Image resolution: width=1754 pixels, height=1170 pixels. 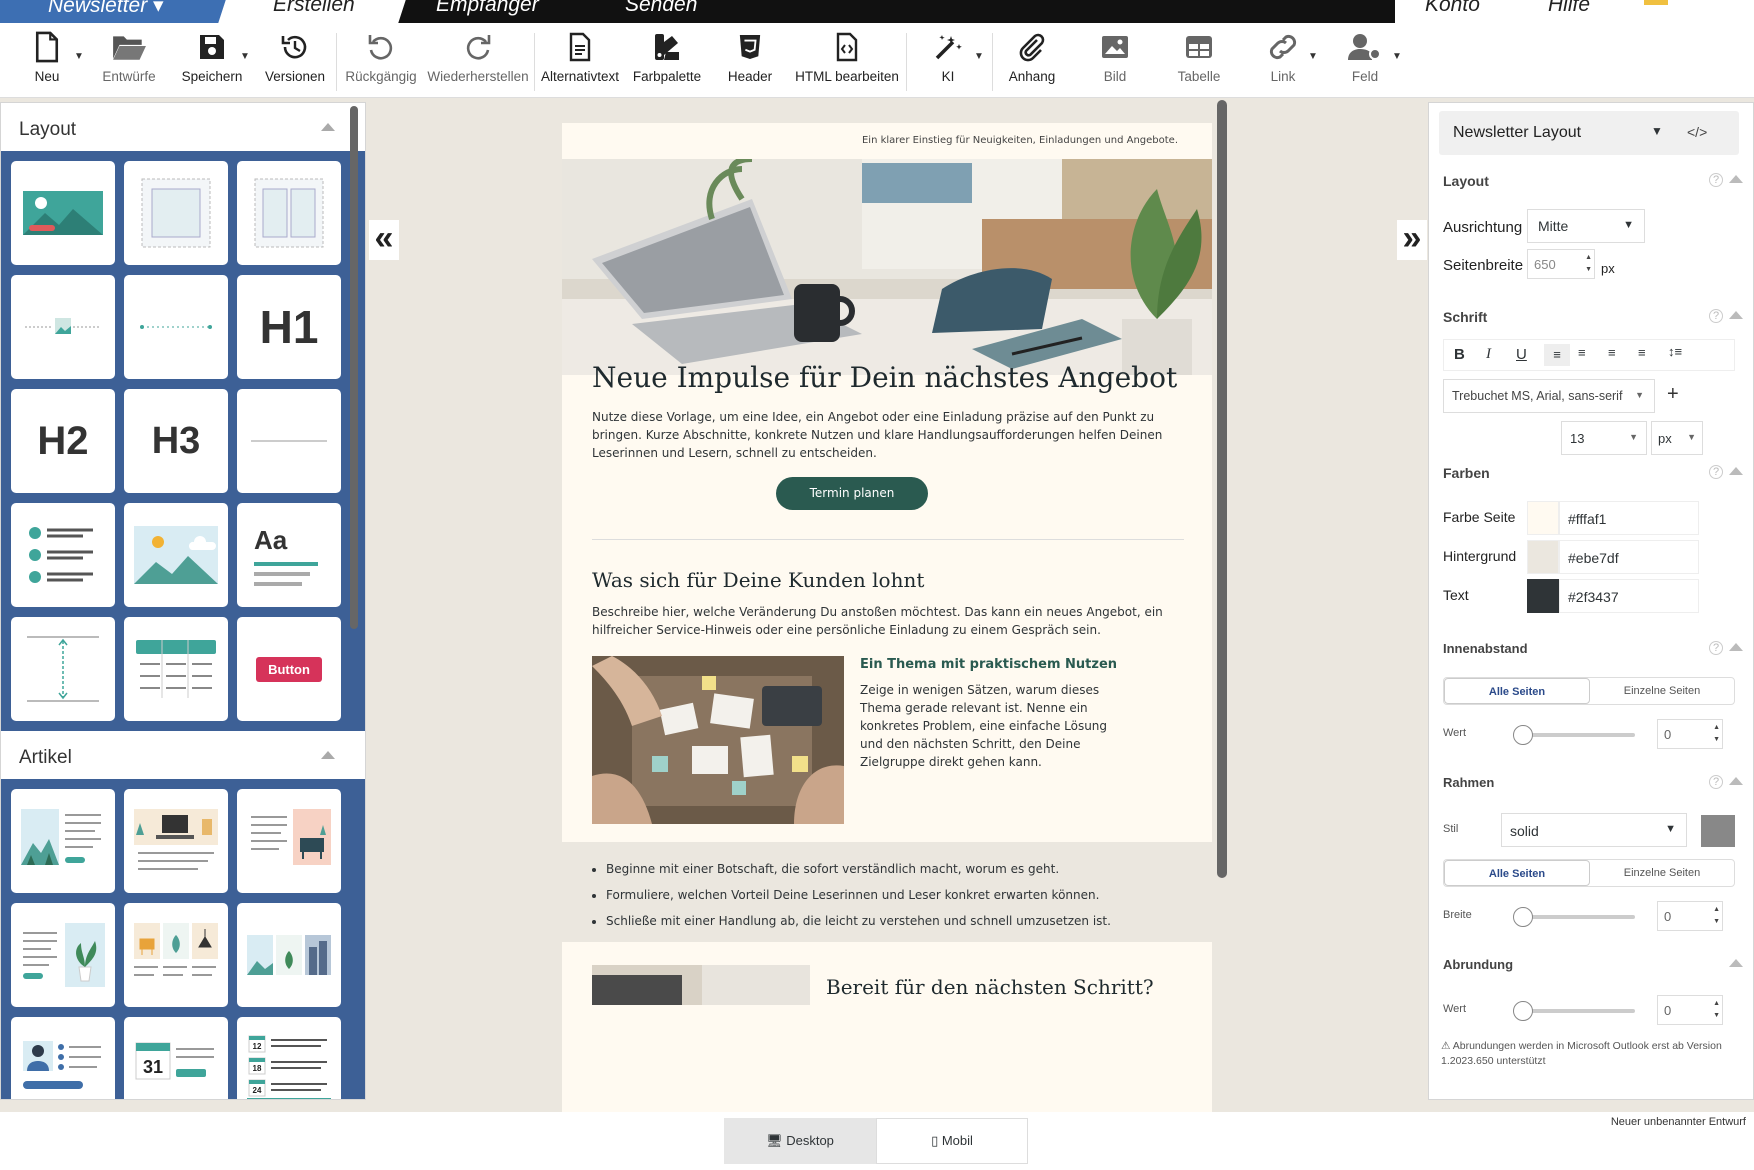 What do you see at coordinates (212, 61) in the screenshot?
I see `save-button: Speichern` at bounding box center [212, 61].